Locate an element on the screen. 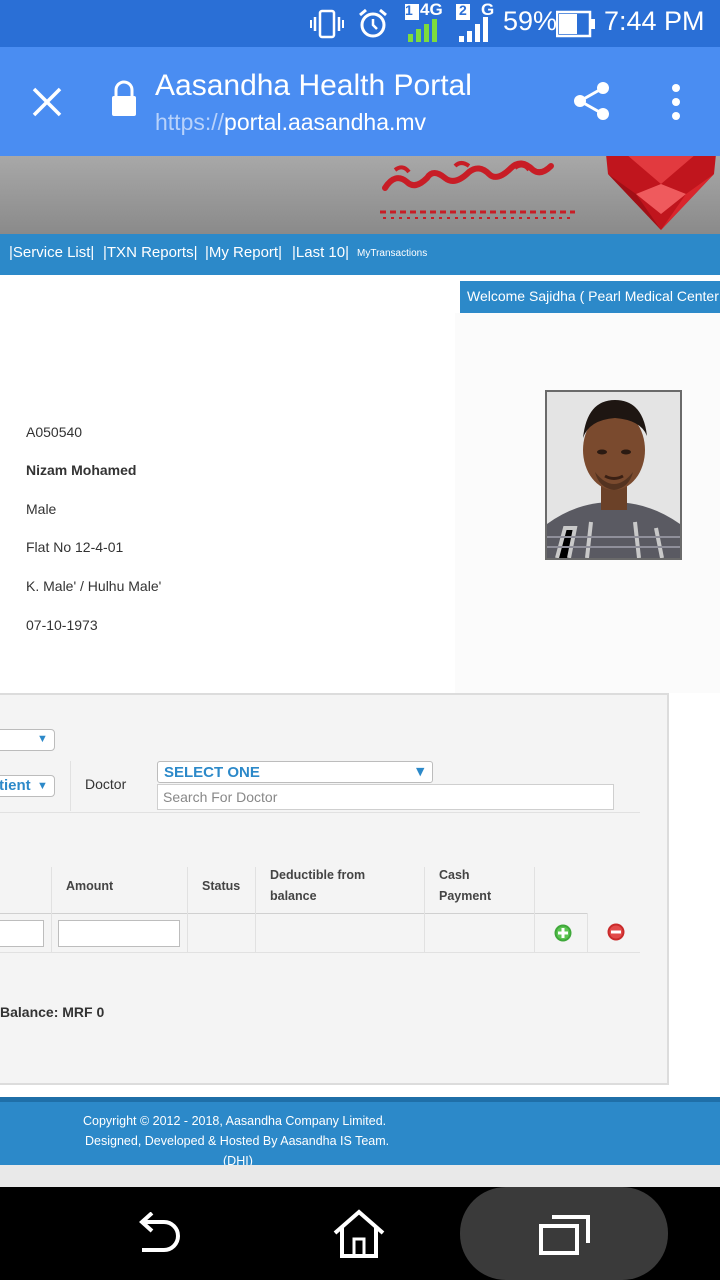 Image resolution: width=720 pixels, height=1280 pixels. patient-dob: 07-10-1973 is located at coordinates (62, 625).